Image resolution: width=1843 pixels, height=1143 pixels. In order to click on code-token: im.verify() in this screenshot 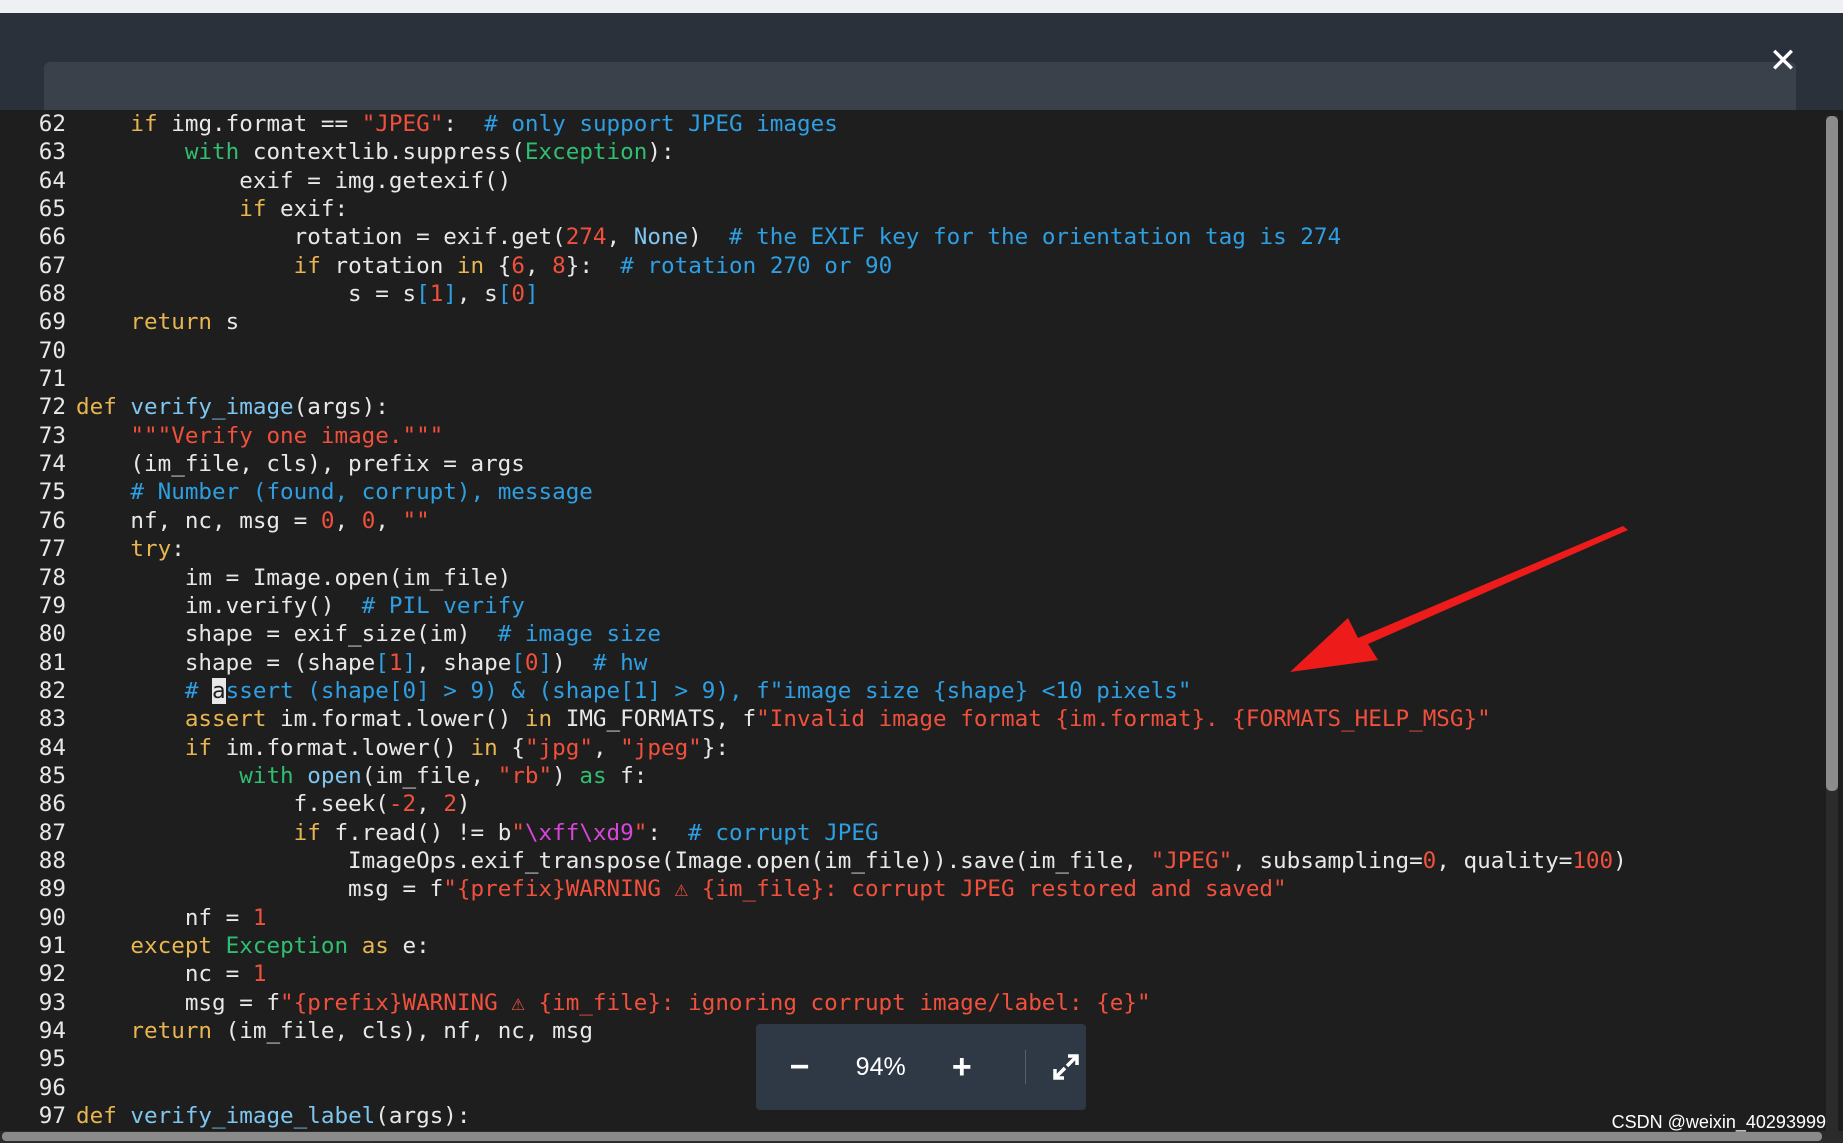, I will do `click(219, 605)`.